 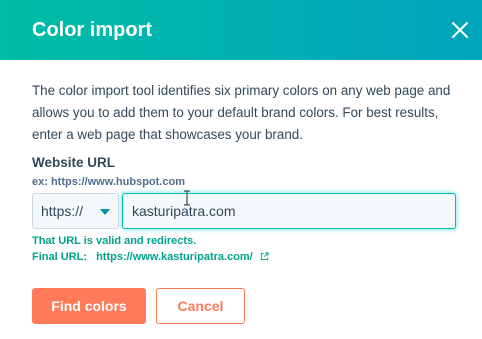 What do you see at coordinates (105, 212) in the screenshot?
I see `chevron-down-icon` at bounding box center [105, 212].